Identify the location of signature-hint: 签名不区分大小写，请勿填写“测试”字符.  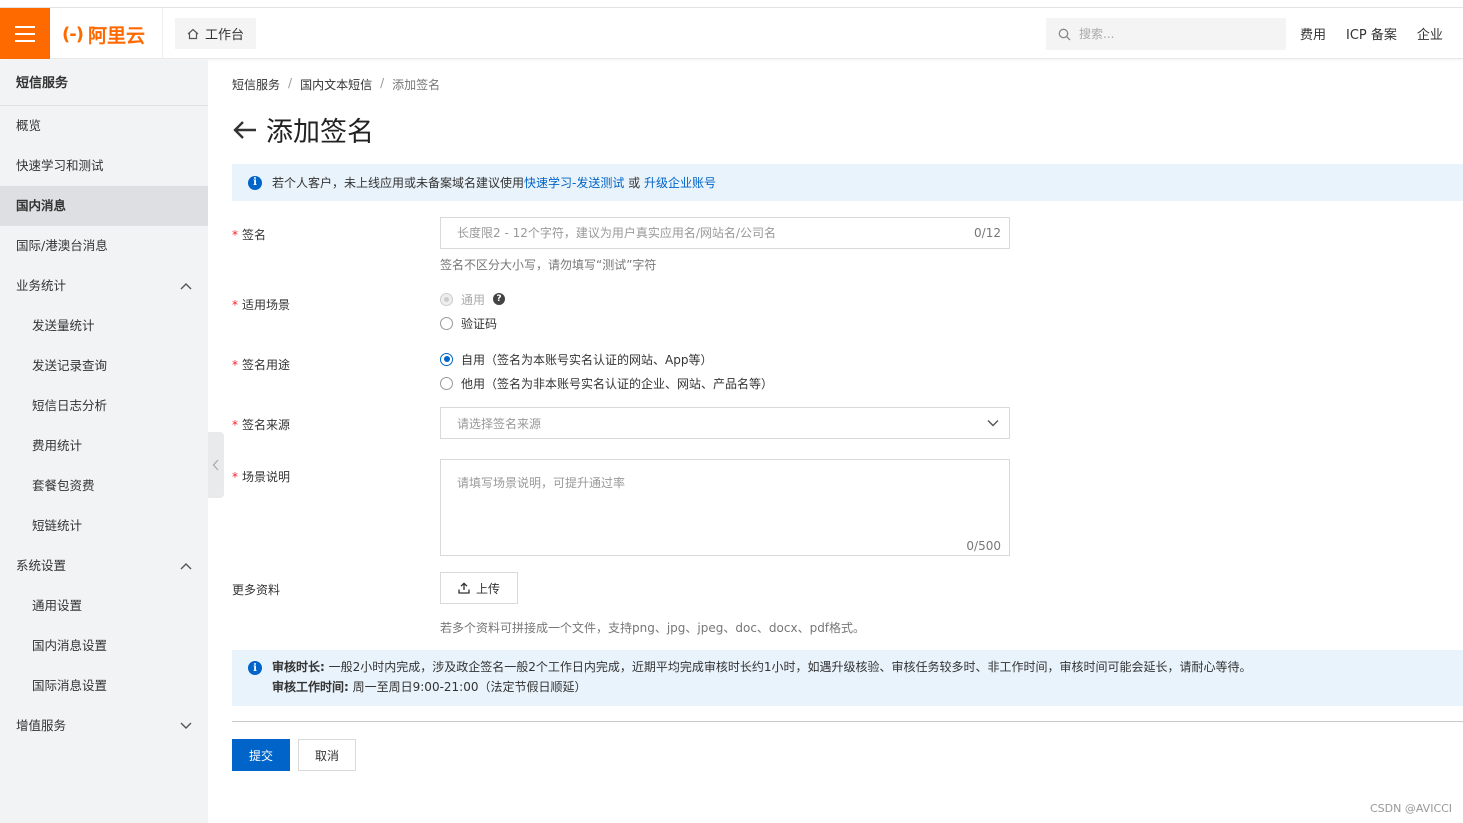
(548, 265).